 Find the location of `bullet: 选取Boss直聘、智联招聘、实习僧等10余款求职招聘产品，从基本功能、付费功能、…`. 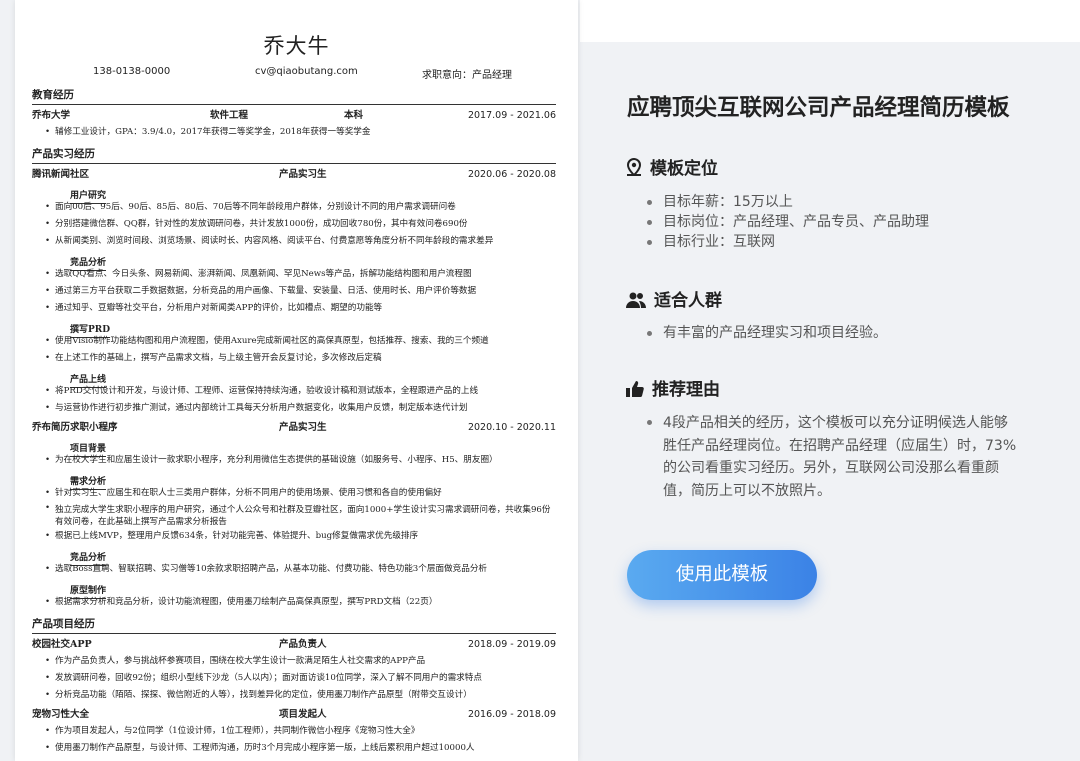

bullet: 选取Boss直聘、智联招聘、实习僧等10余款求职招聘产品，从基本功能、付费功能、… is located at coordinates (300, 569).